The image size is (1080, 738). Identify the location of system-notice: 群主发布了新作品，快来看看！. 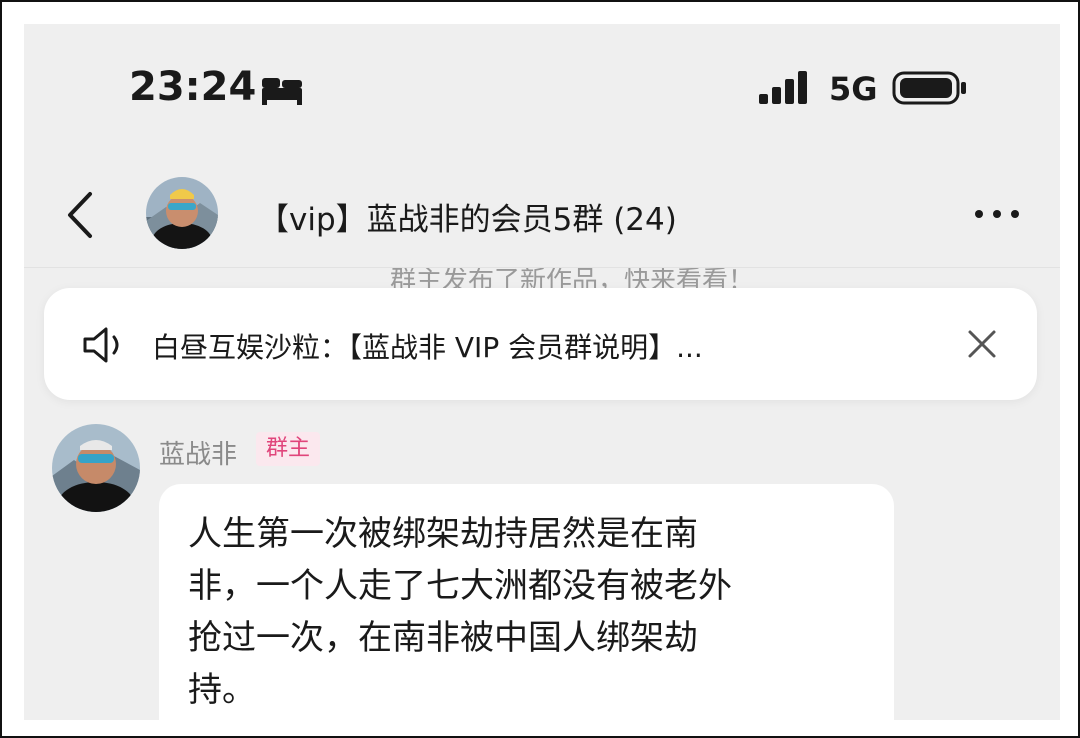
(571, 279).